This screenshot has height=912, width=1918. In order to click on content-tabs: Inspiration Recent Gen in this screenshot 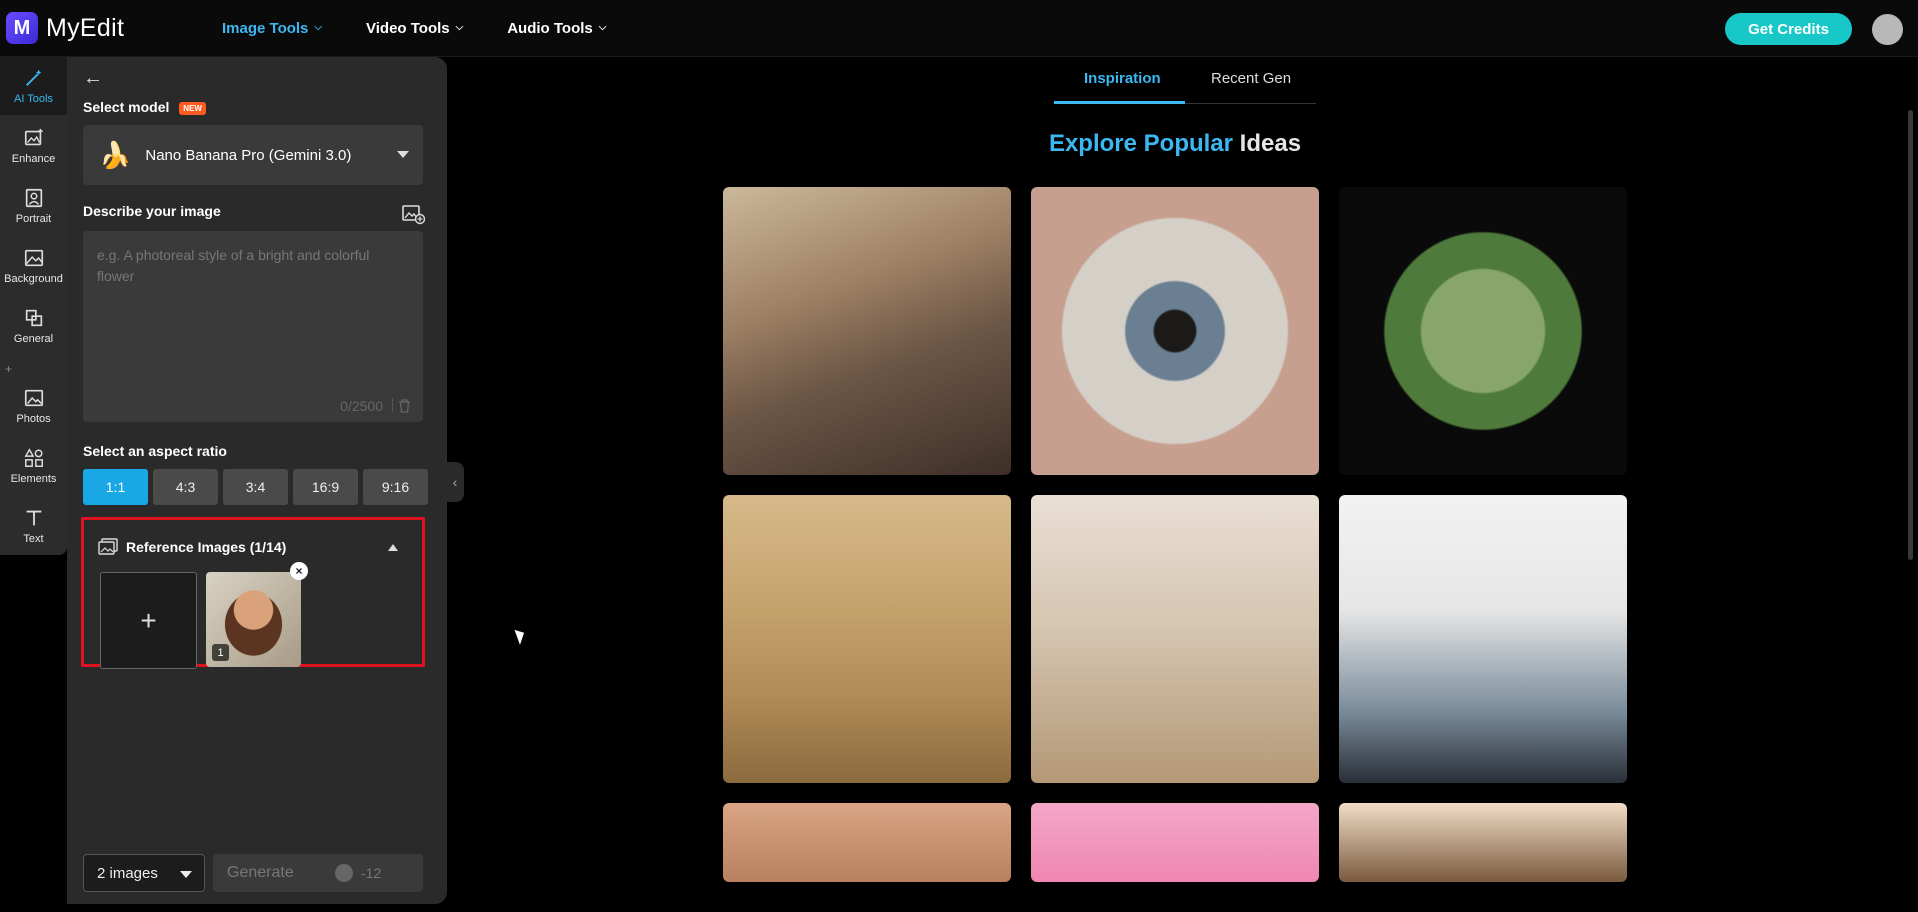, I will do `click(1185, 85)`.